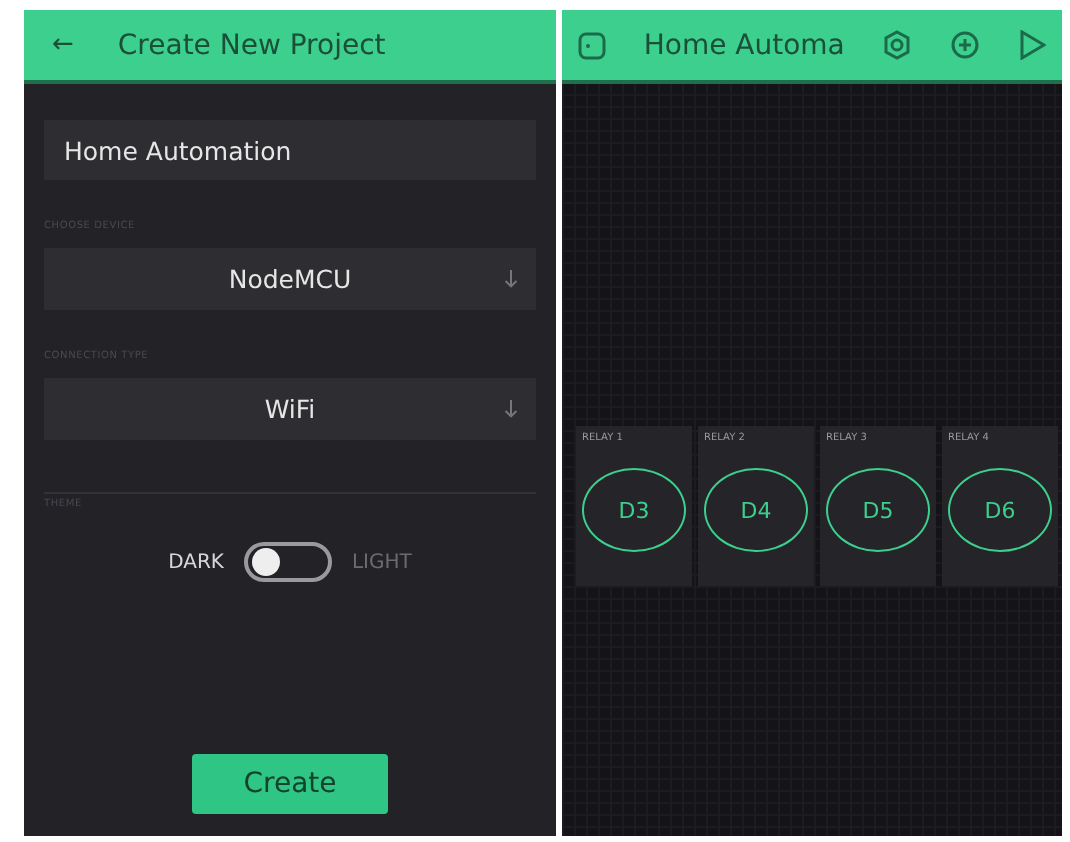 This screenshot has height=842, width=1070. What do you see at coordinates (592, 45) in the screenshot?
I see `square-icon` at bounding box center [592, 45].